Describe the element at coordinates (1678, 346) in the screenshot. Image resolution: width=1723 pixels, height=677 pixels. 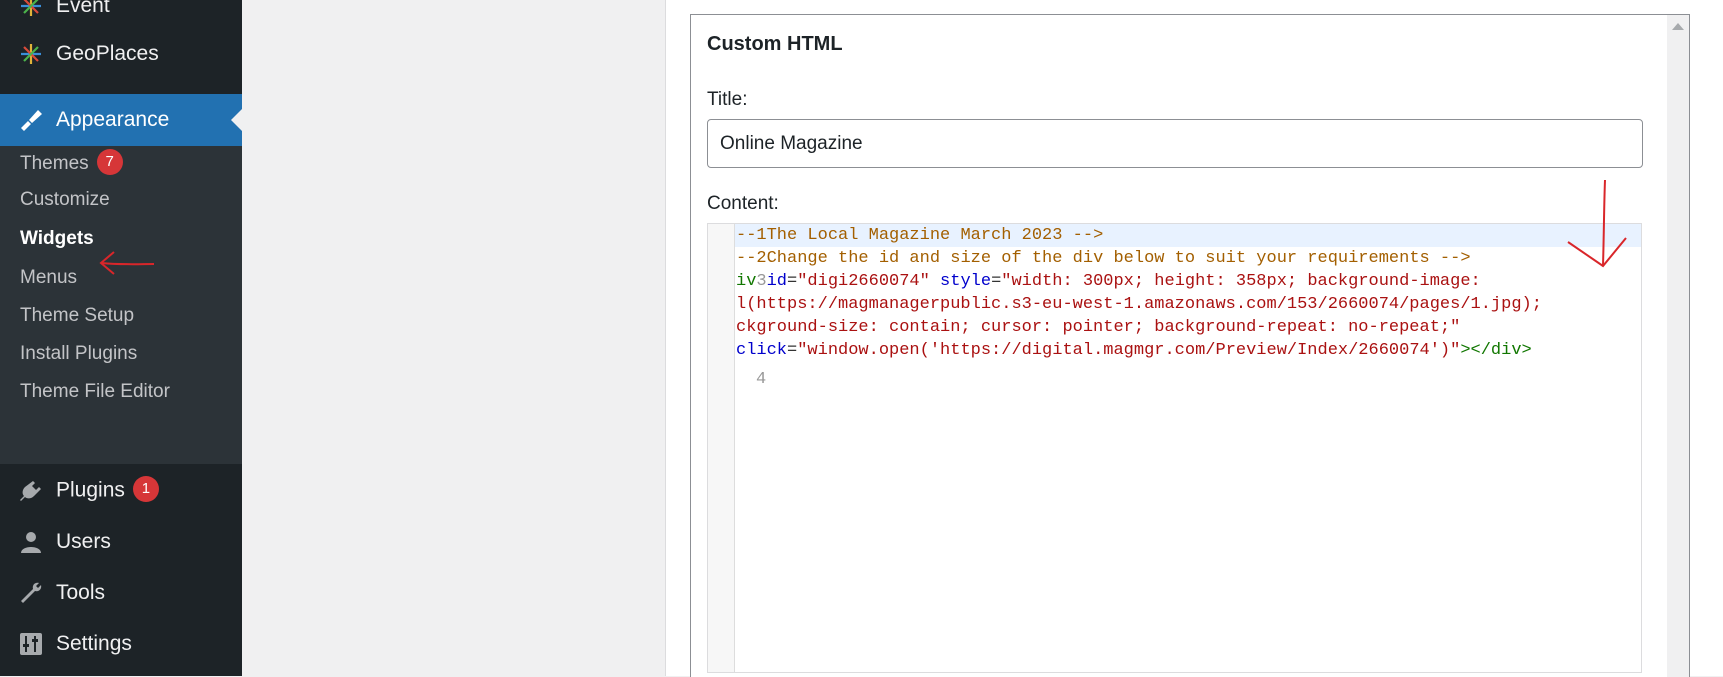
I see `panel-scrollbar` at that location.